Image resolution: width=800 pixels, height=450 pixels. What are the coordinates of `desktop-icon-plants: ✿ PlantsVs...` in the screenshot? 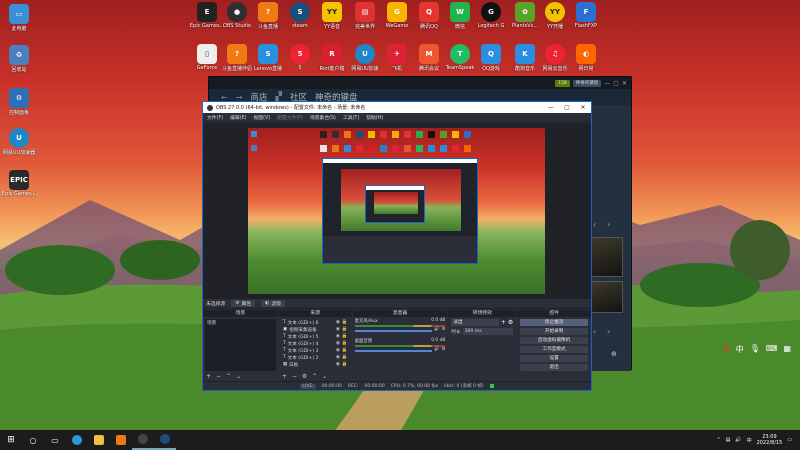 It's located at (525, 15).